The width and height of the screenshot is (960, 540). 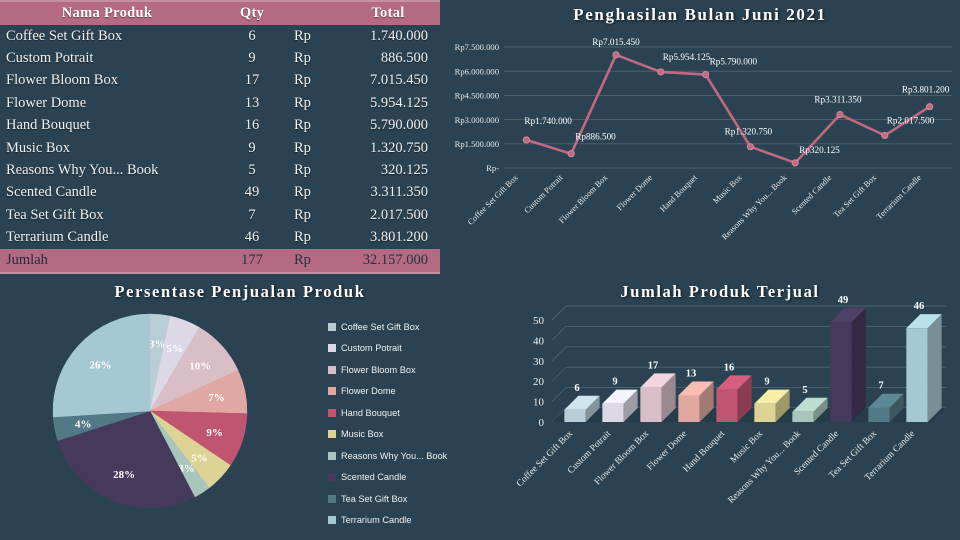 I want to click on bar-value-label: 13, so click(x=691, y=373).